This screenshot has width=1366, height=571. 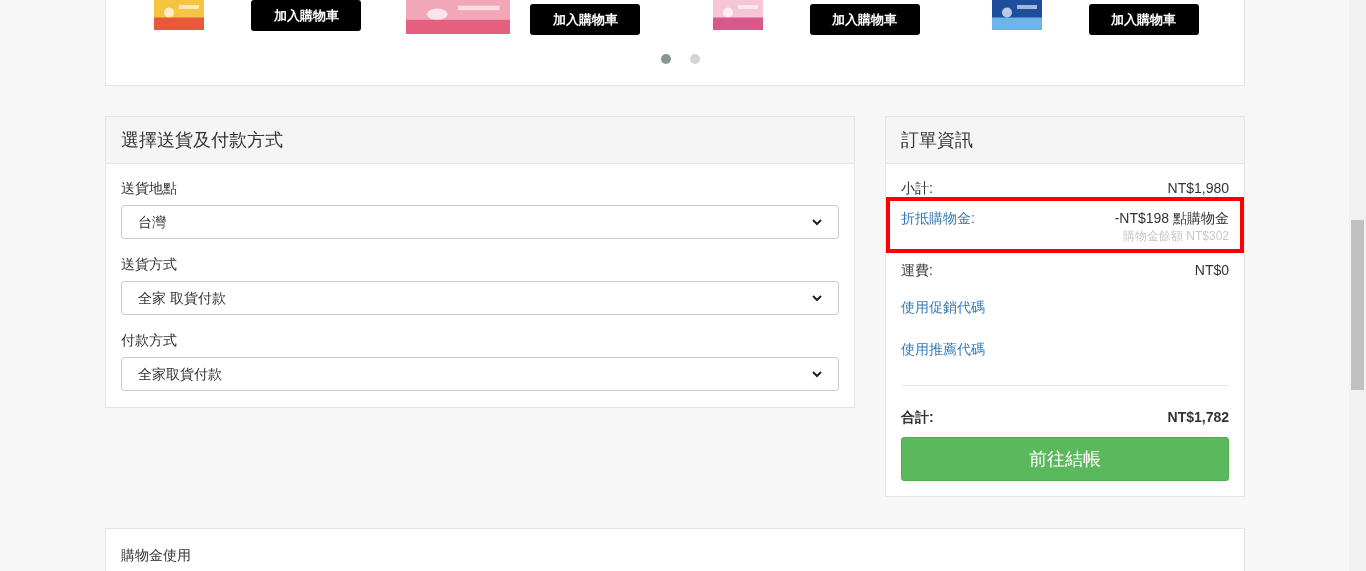 What do you see at coordinates (149, 340) in the screenshot?
I see `field-label: 付款方式` at bounding box center [149, 340].